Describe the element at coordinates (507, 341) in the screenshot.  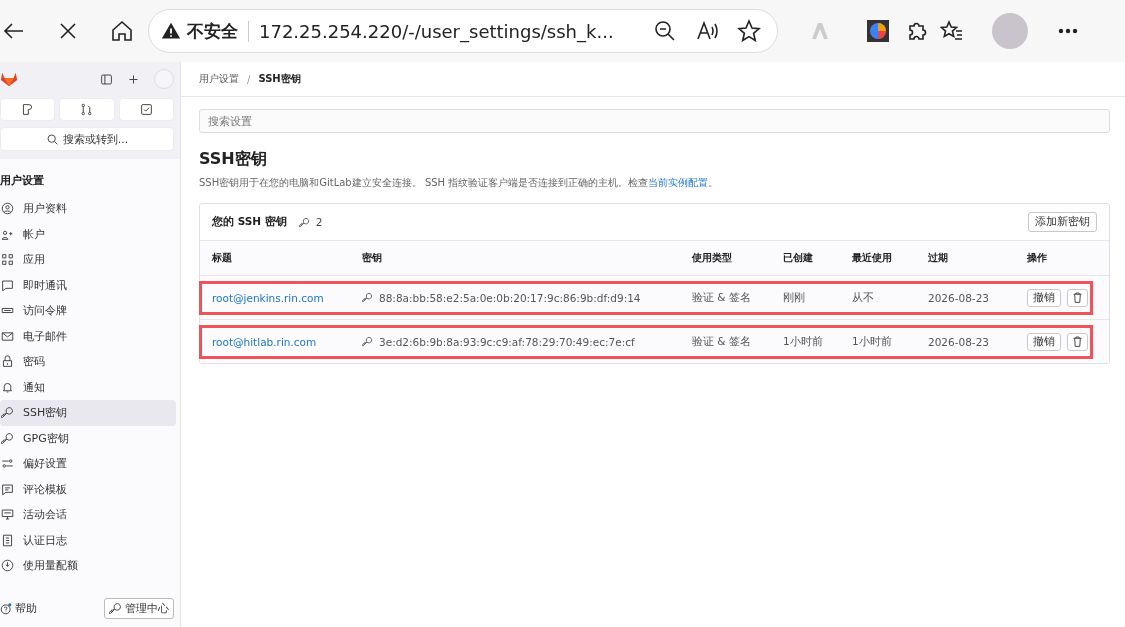
I see `key-fingerprint: 3e:d2:6b:9b:8a:93:9c:c9:af:78:29:70:49:ec:7e:cf` at that location.